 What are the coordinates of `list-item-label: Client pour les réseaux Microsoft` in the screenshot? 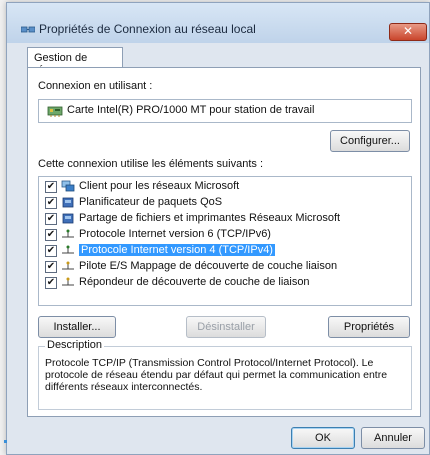 It's located at (159, 186).